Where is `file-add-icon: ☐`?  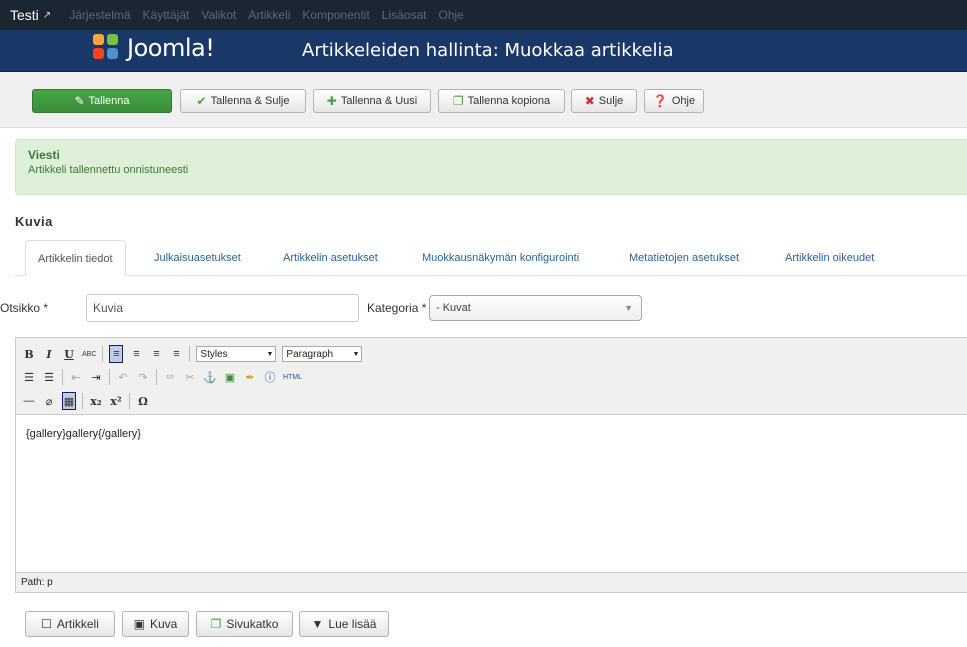
file-add-icon: ☐ is located at coordinates (46, 624).